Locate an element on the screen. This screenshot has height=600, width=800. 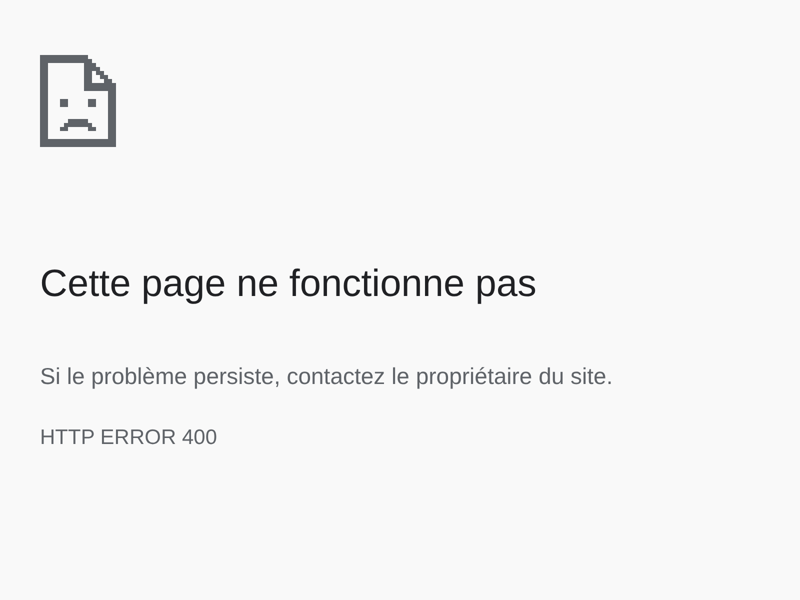
sad-page-icon is located at coordinates (78, 101).